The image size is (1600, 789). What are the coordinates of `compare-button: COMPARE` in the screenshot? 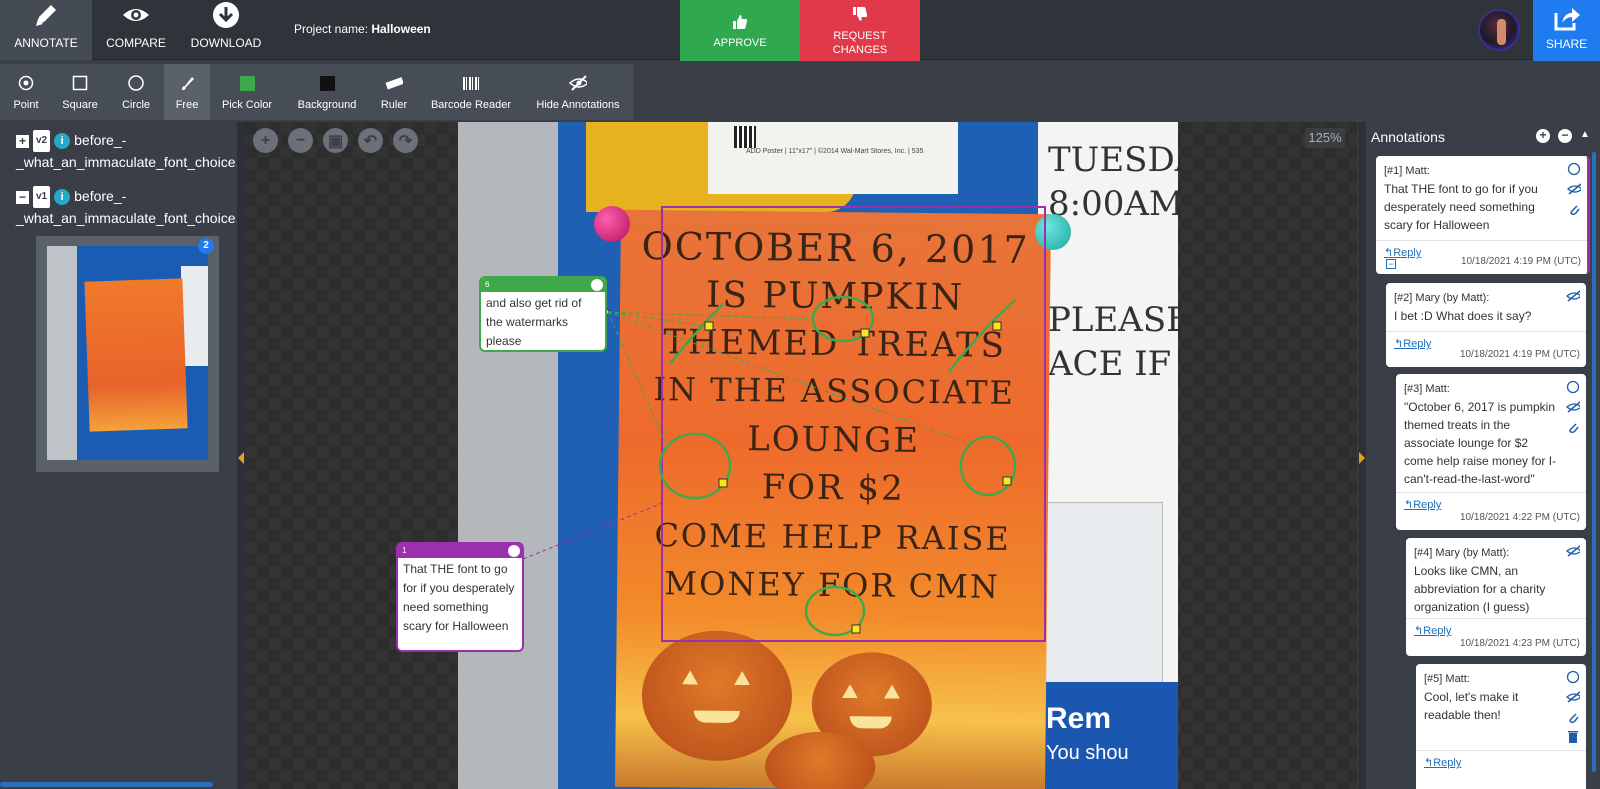 It's located at (136, 30).